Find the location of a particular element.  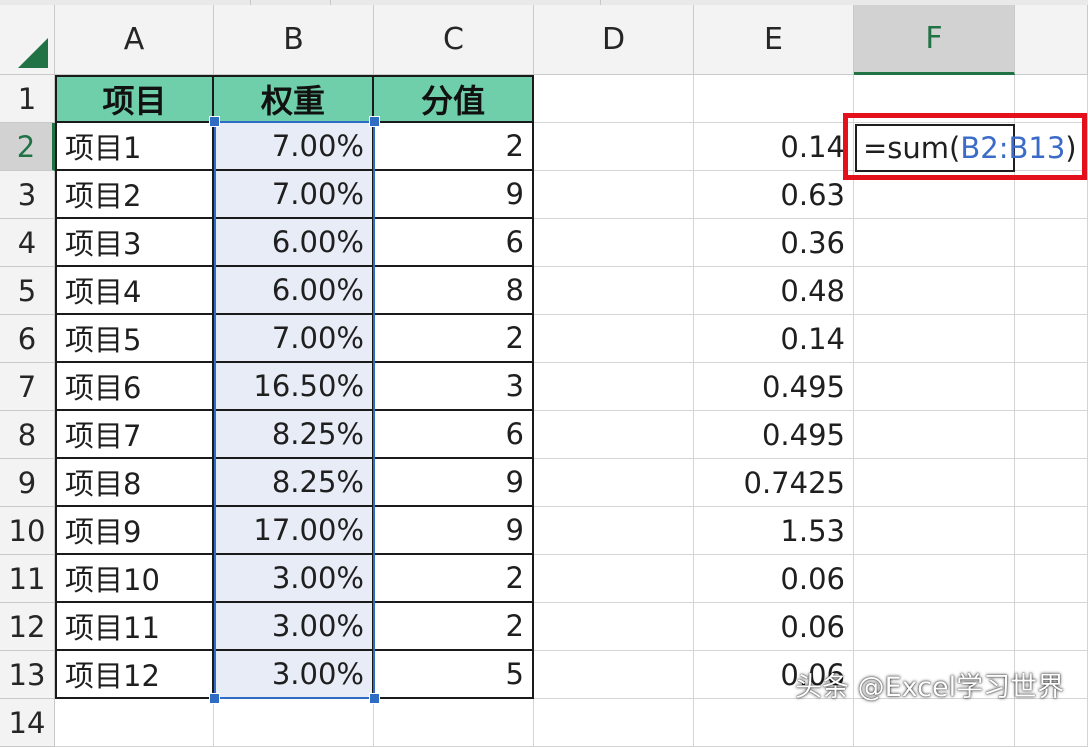

cell-d13 is located at coordinates (614, 675).